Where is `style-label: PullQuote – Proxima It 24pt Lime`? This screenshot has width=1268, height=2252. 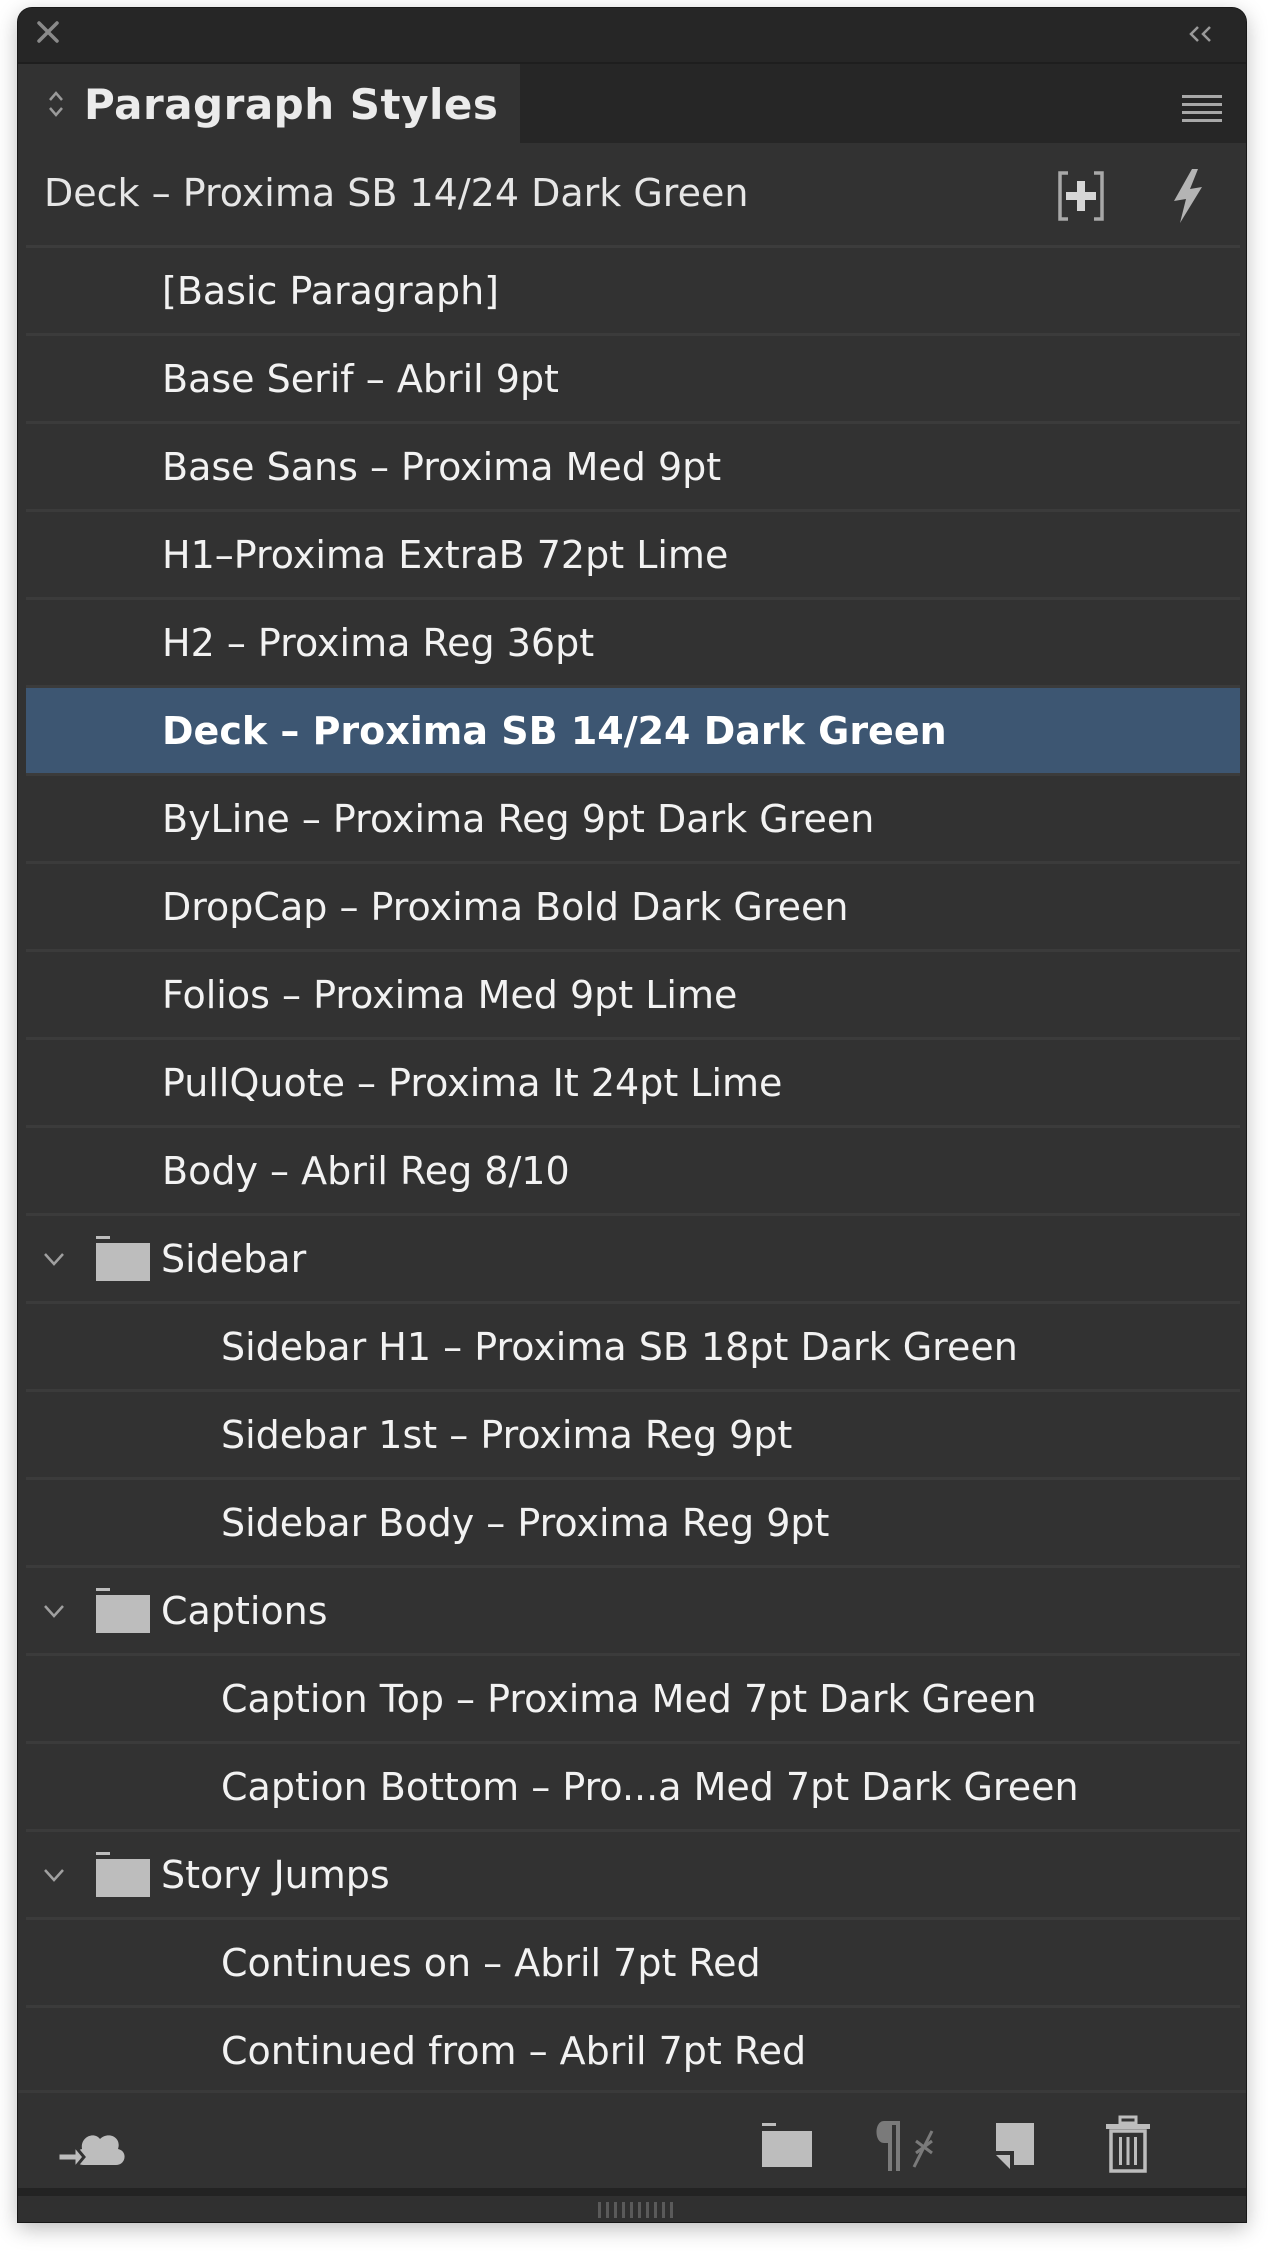 style-label: PullQuote – Proxima It 24pt Lime is located at coordinates (472, 1082).